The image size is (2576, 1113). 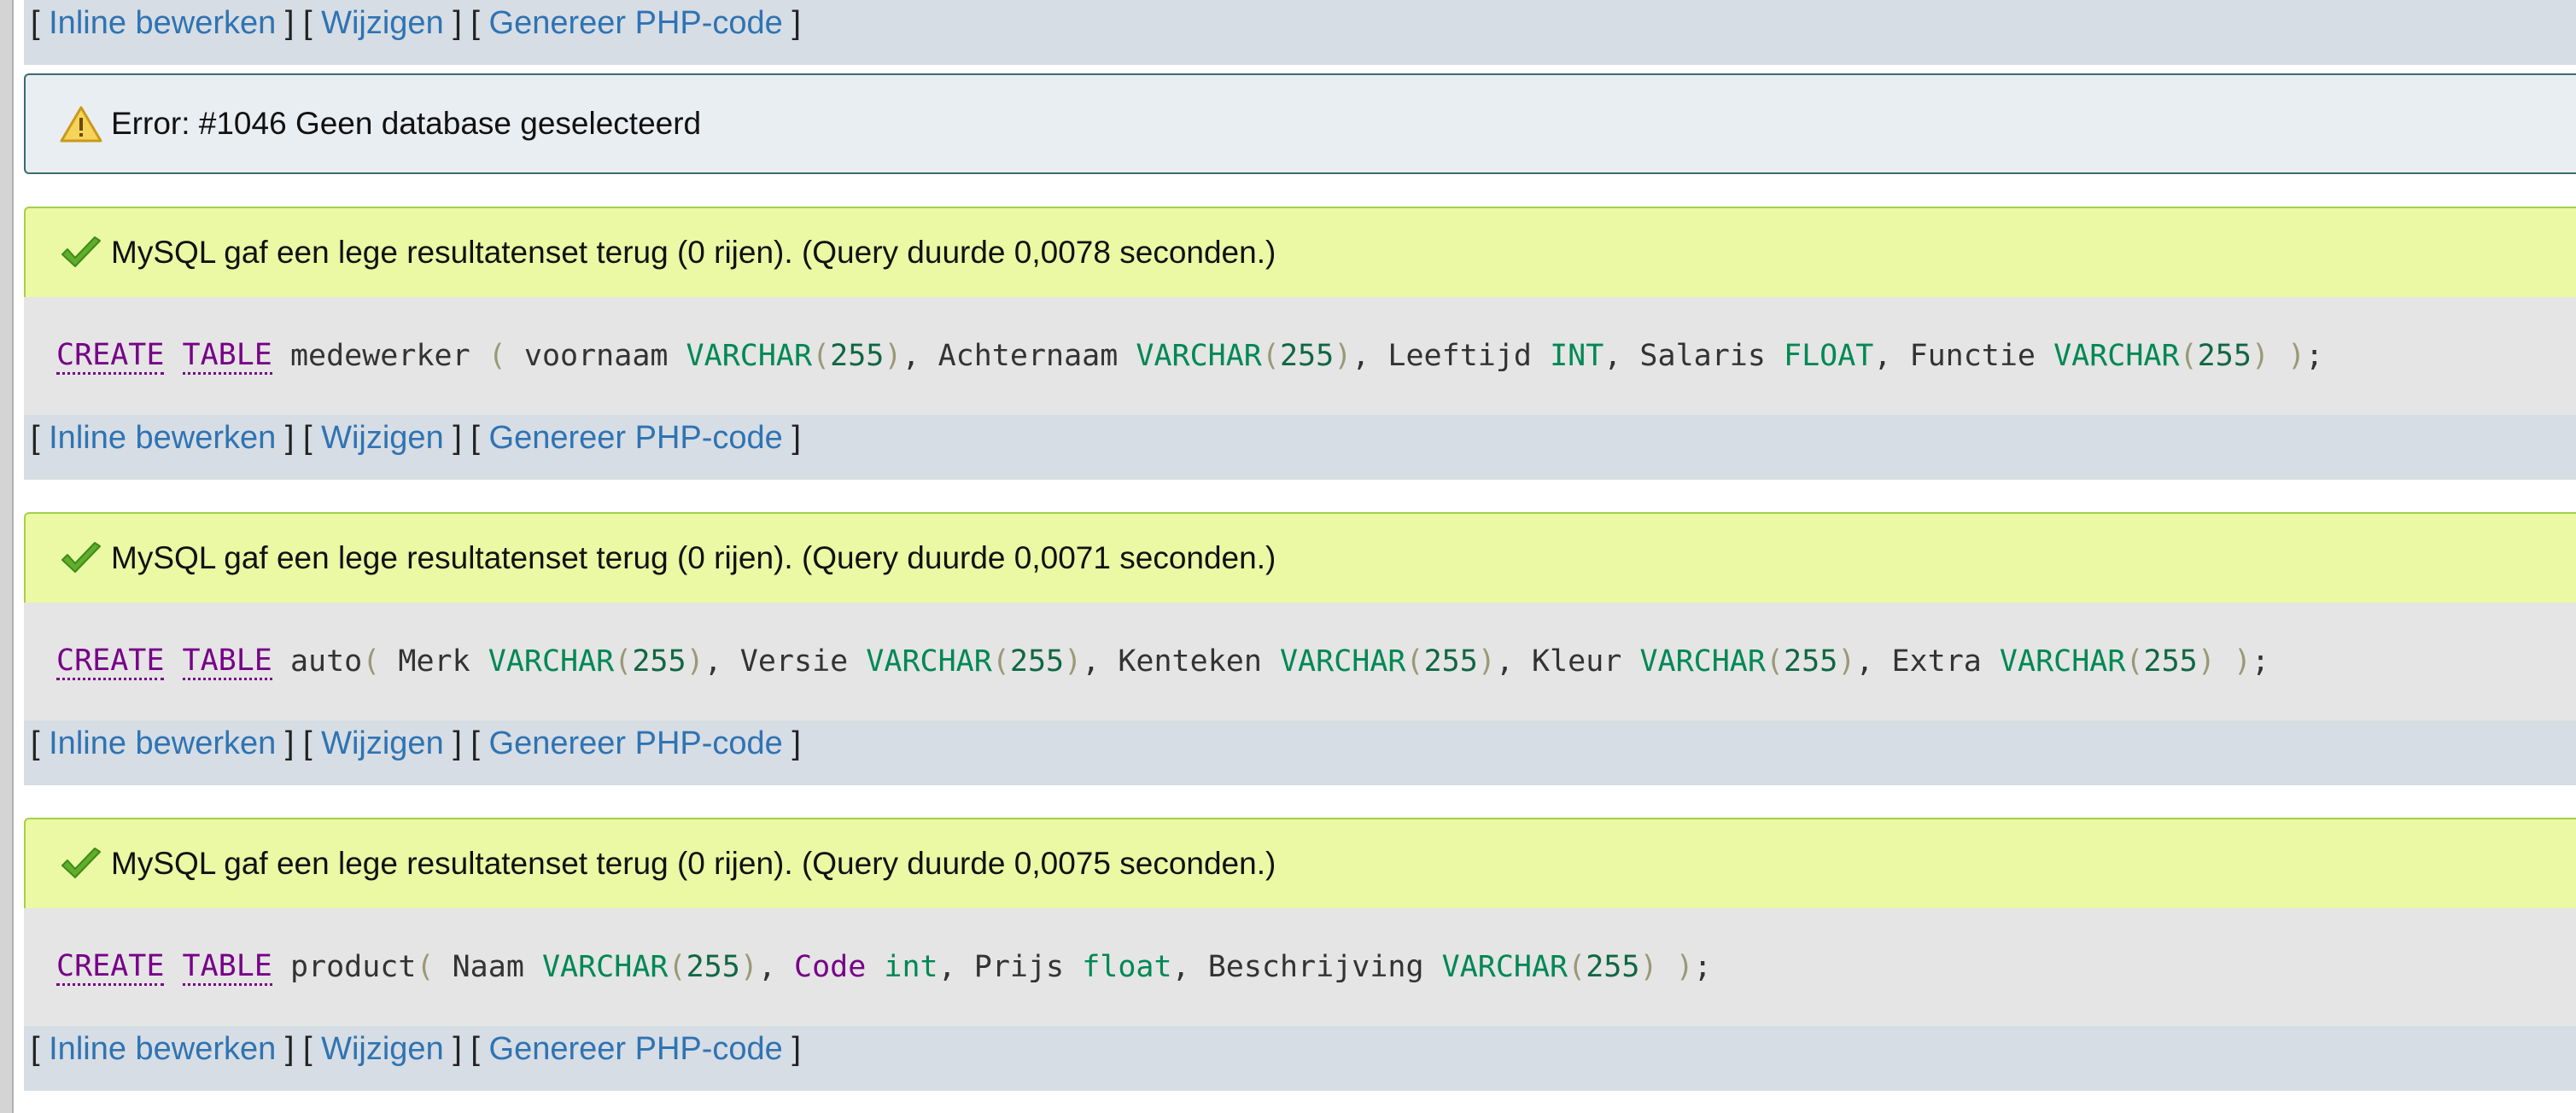 What do you see at coordinates (1306, 967) in the screenshot?
I see `sql-token: , Beschrijving` at bounding box center [1306, 967].